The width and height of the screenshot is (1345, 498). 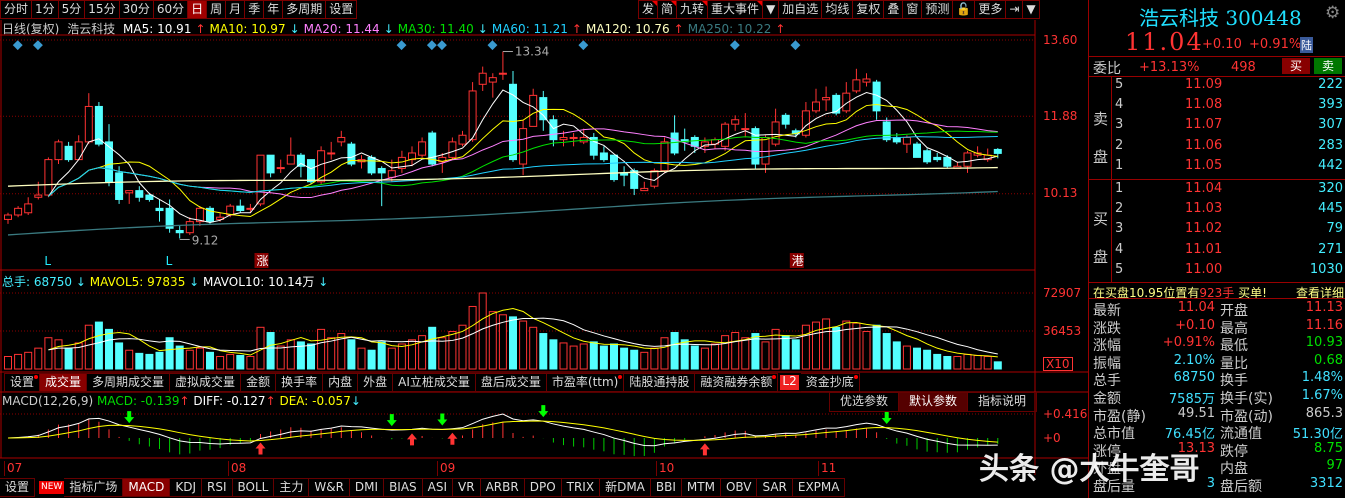 What do you see at coordinates (625, 487) in the screenshot?
I see `bottom-tab-15: 新DMA` at bounding box center [625, 487].